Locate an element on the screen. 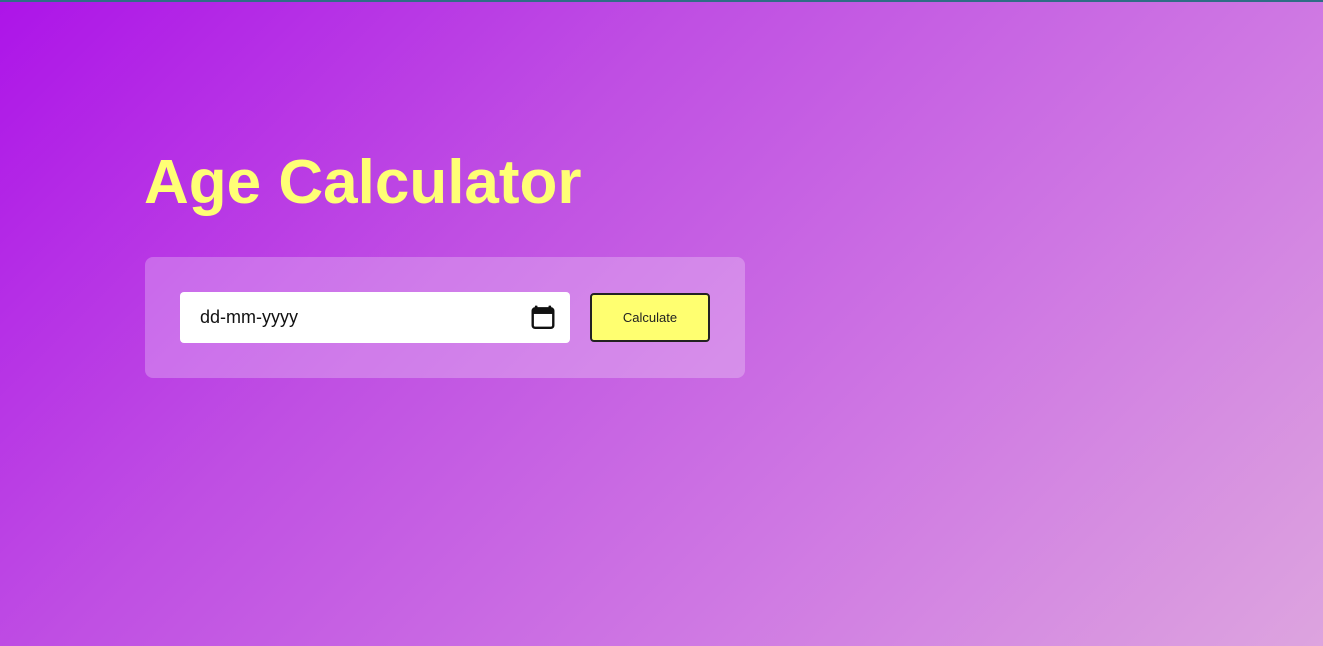 This screenshot has width=1323, height=646. birth-date-input: dd-mm-yyyy is located at coordinates (375, 317).